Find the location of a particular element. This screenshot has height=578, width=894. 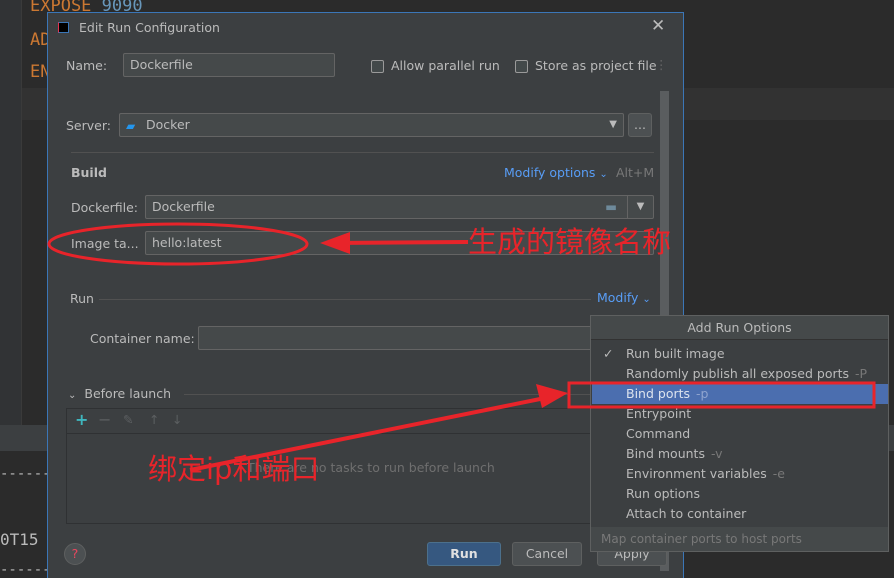

annotation-ellipse is located at coordinates (178, 244).